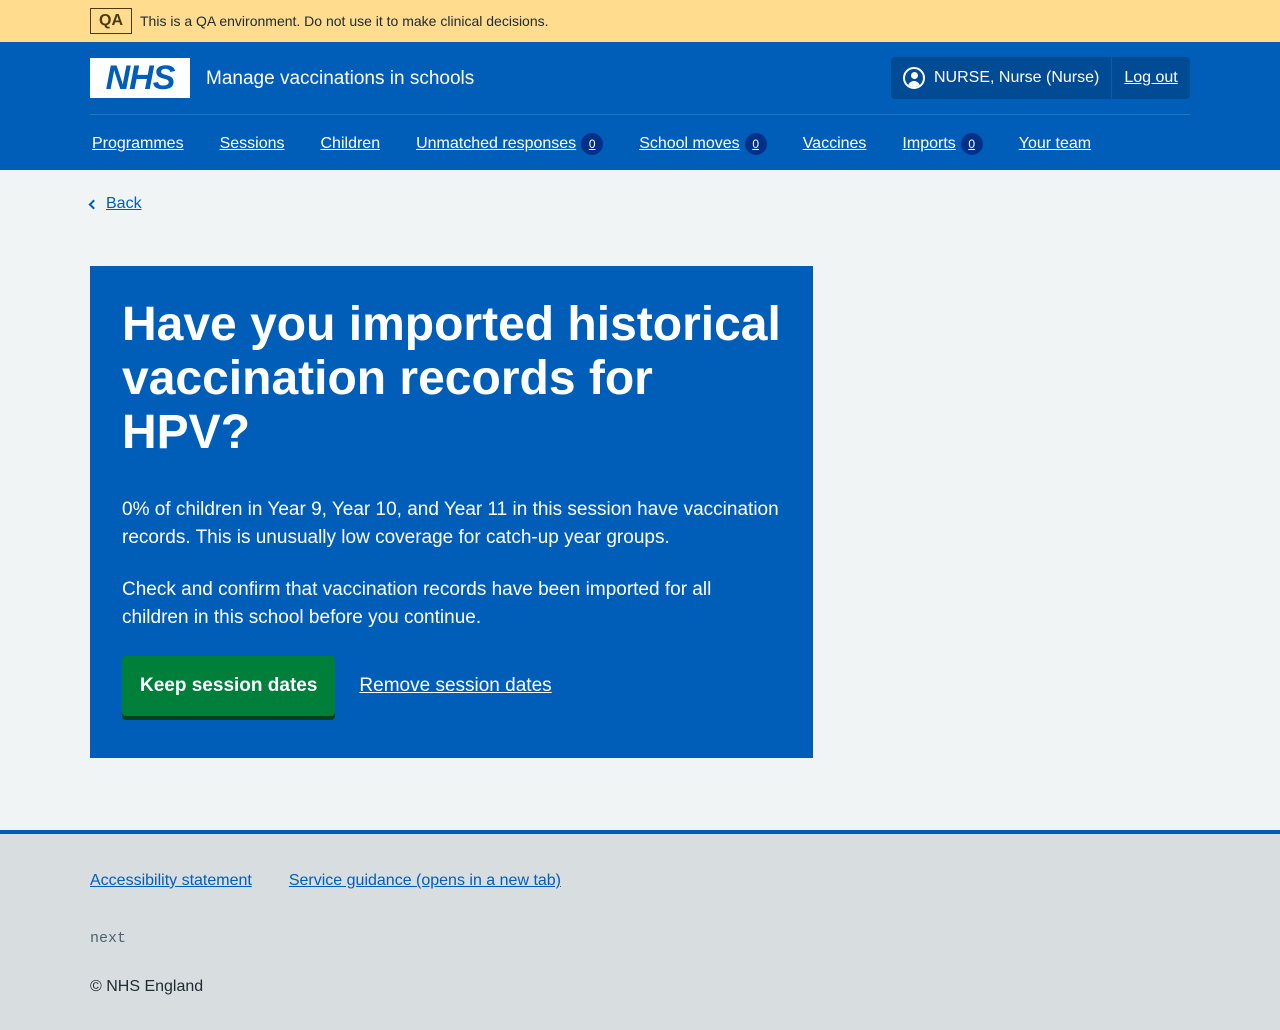 Image resolution: width=1280 pixels, height=1030 pixels. I want to click on keep-session-dates-button: Keep session dates, so click(229, 686).